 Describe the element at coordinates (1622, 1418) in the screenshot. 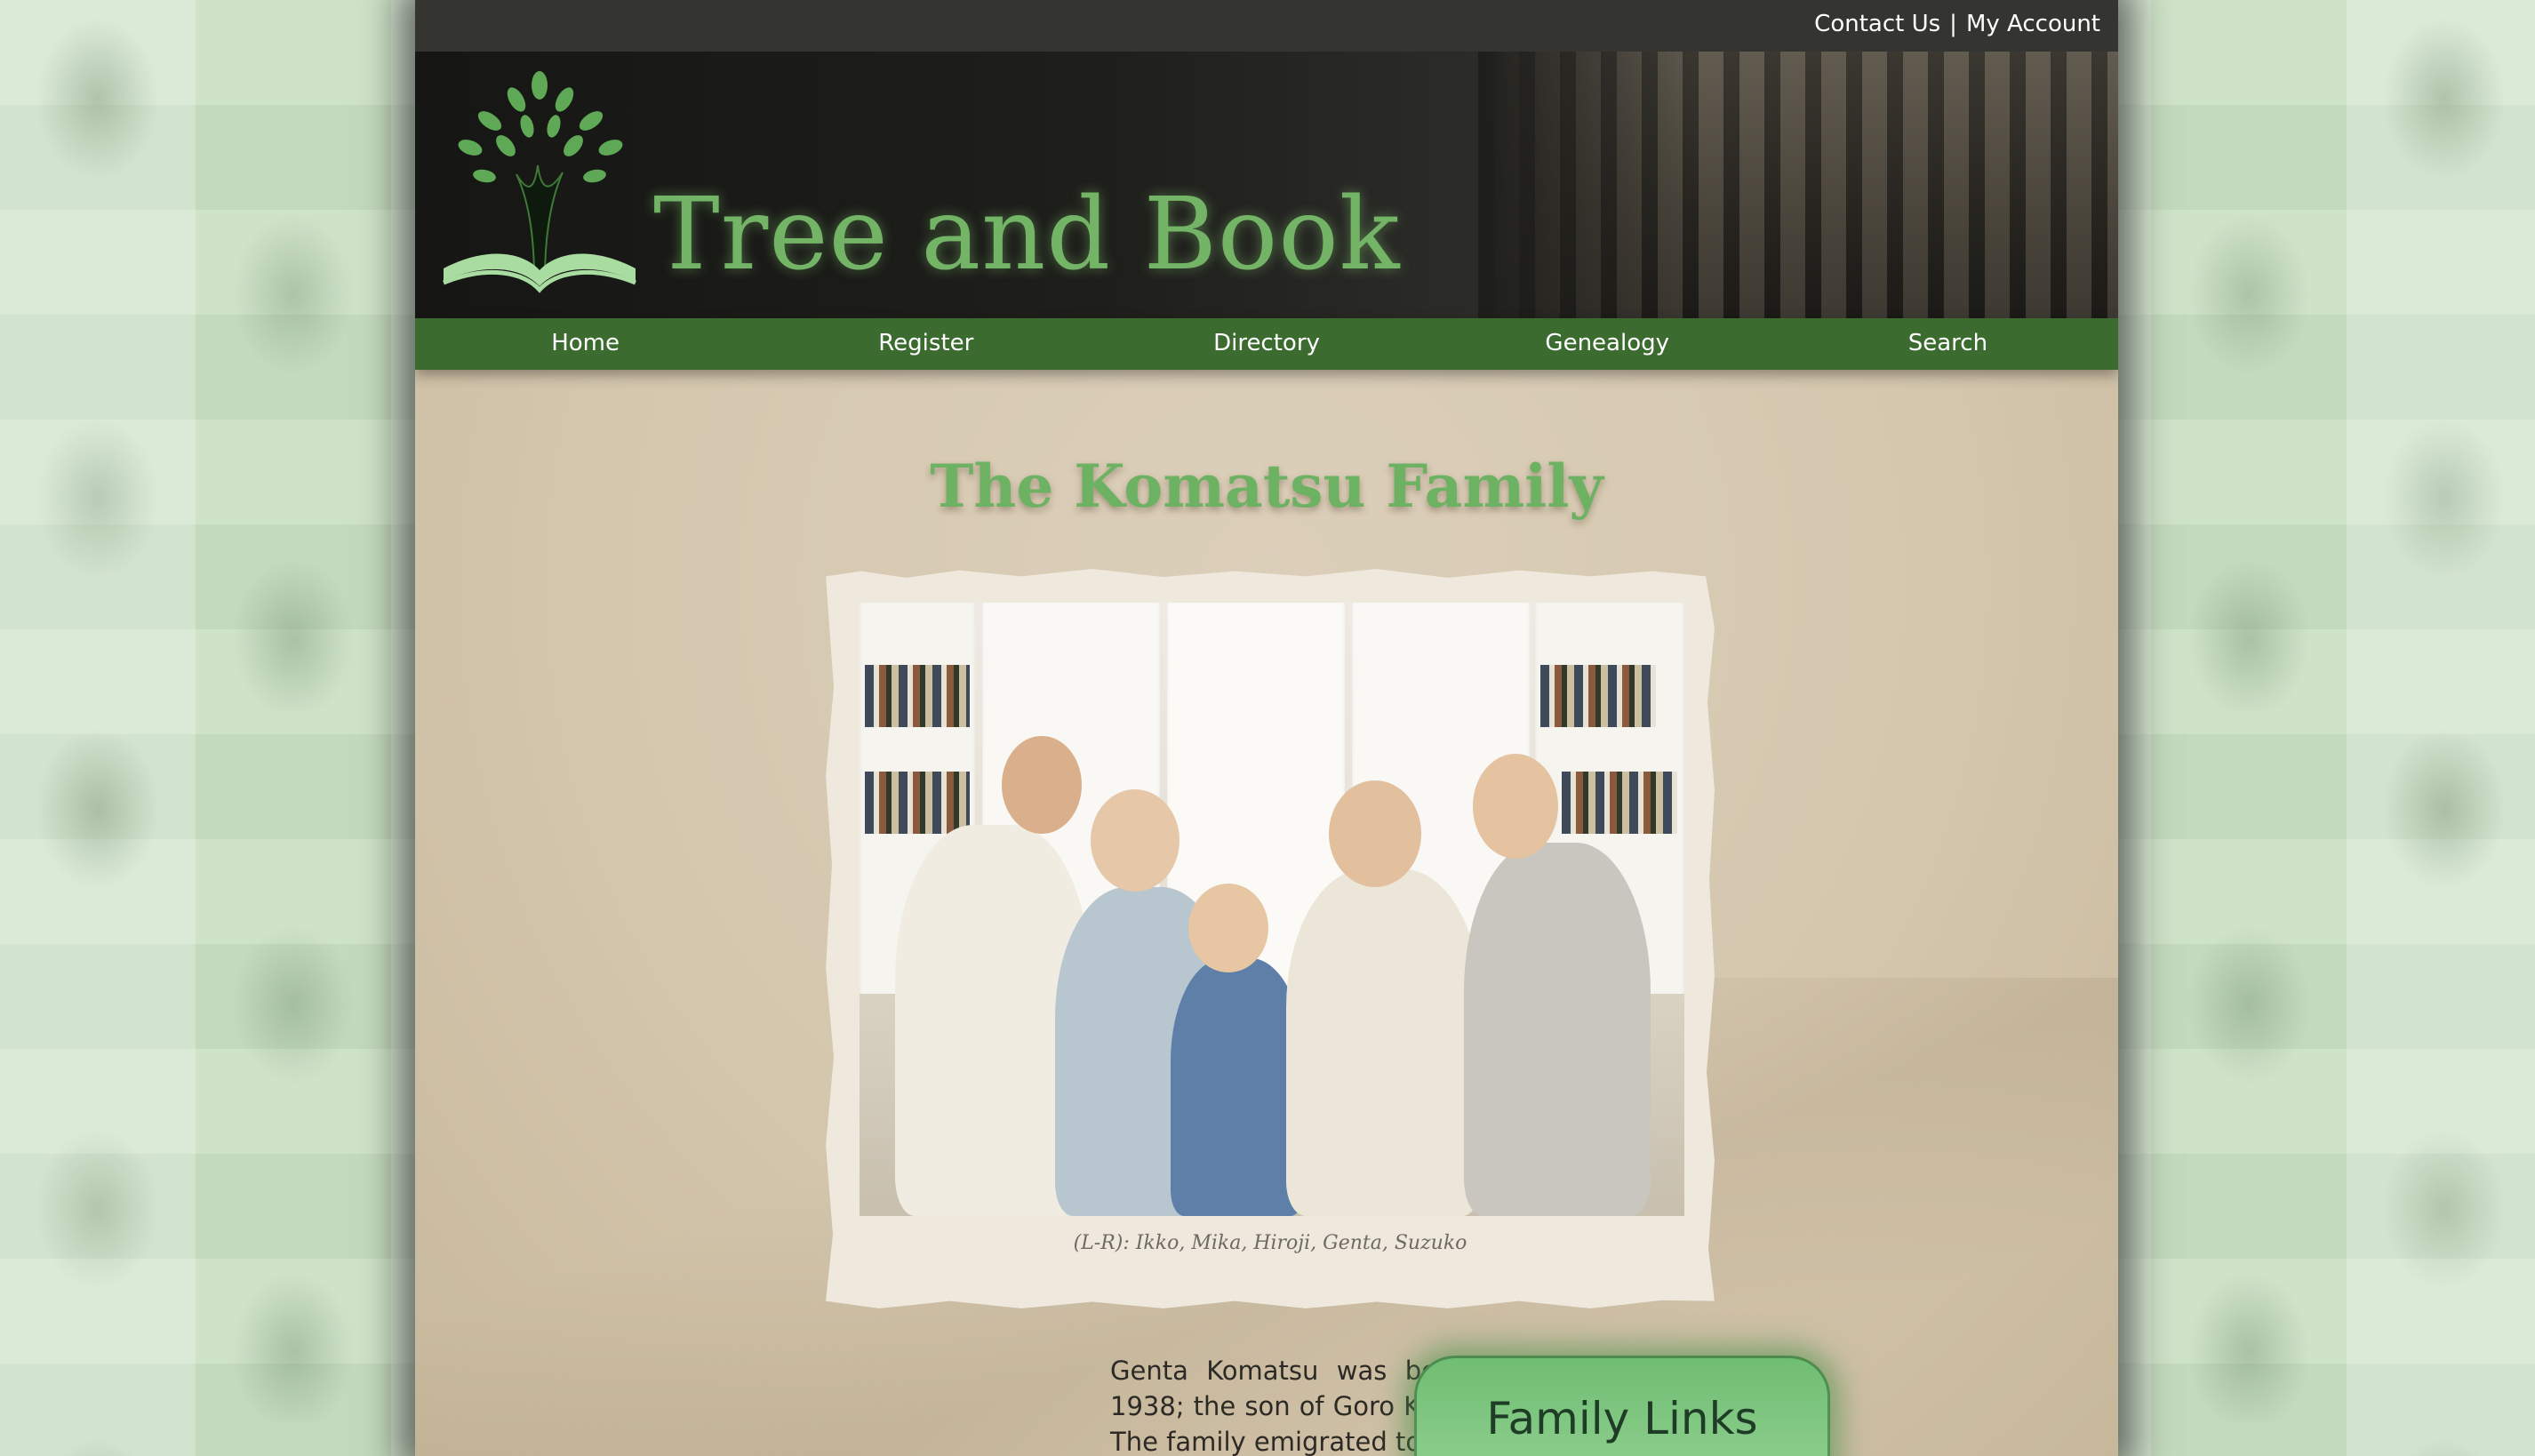

I see `family-links-label: Family Links` at that location.